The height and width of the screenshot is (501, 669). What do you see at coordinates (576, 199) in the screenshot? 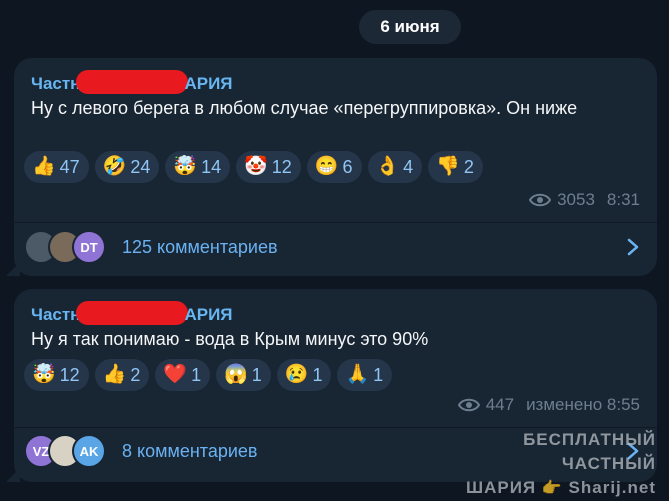
I see `view-count: 3053` at bounding box center [576, 199].